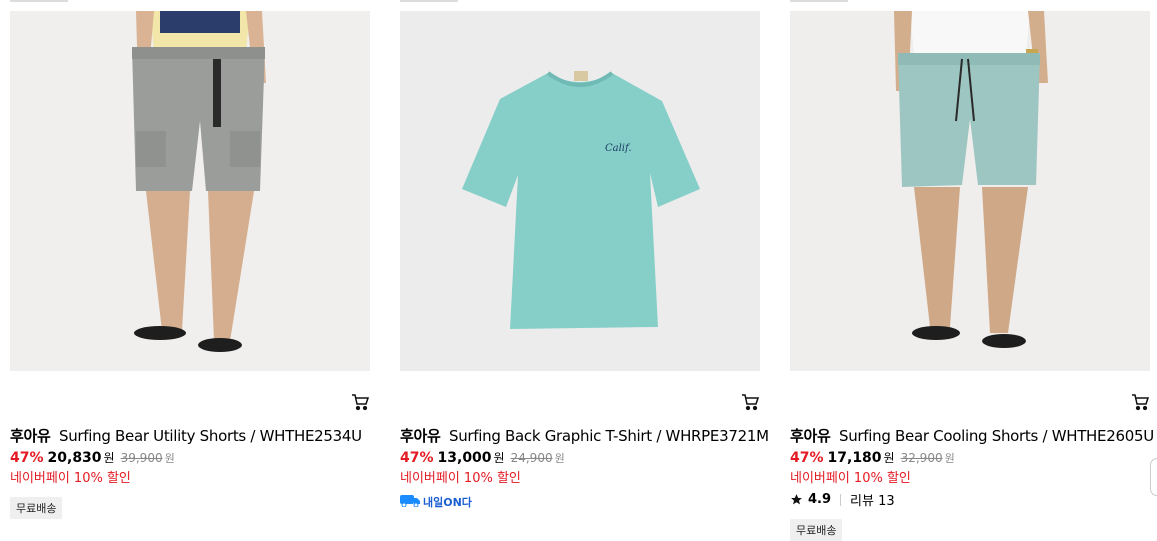 The width and height of the screenshot is (1157, 541). What do you see at coordinates (464, 458) in the screenshot?
I see `sale-price: 13,000` at bounding box center [464, 458].